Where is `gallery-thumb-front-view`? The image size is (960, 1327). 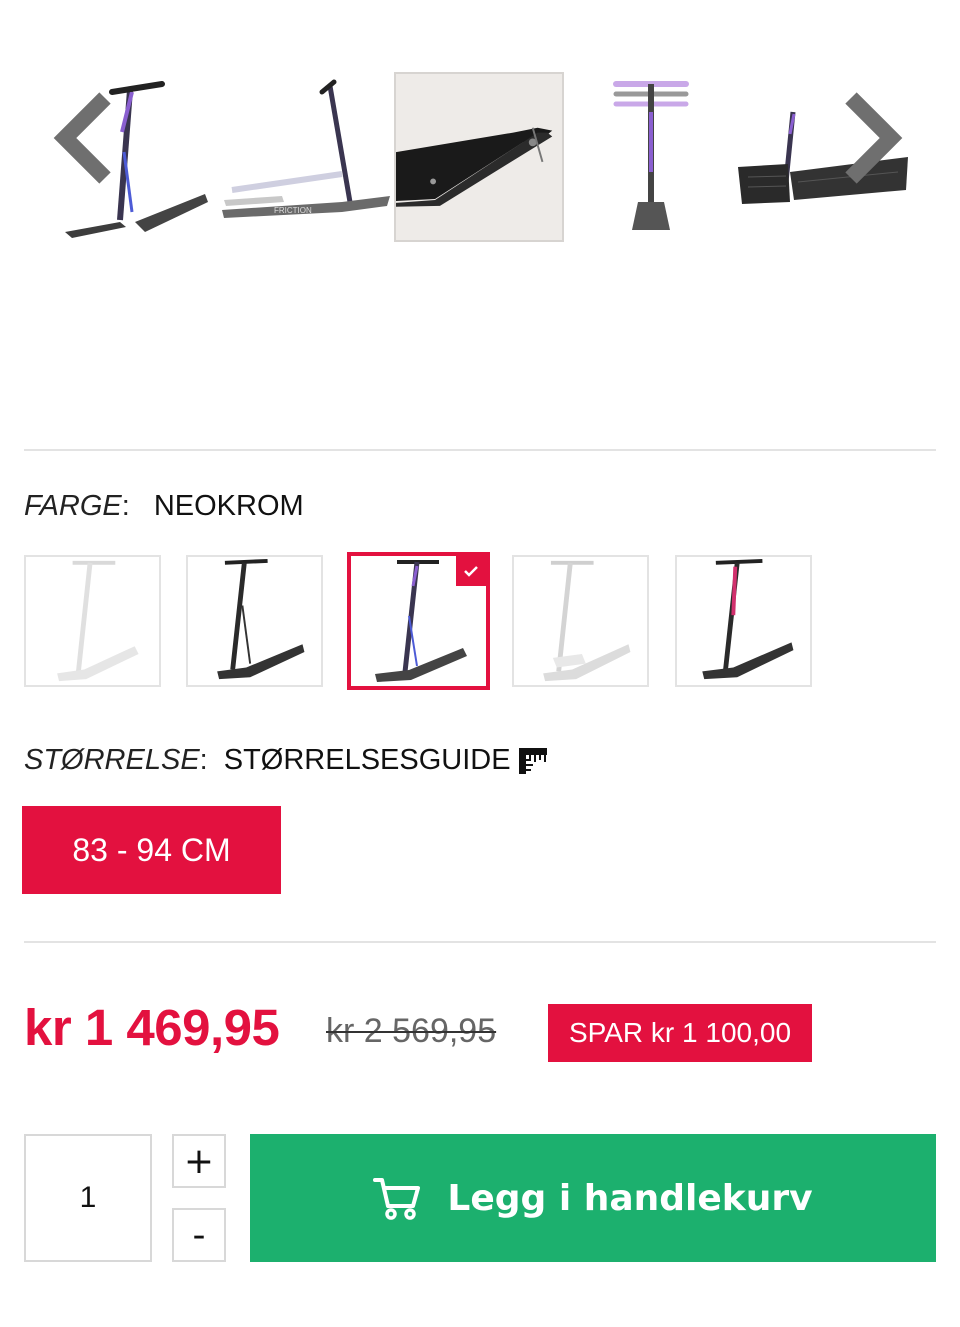 gallery-thumb-front-view is located at coordinates (651, 157).